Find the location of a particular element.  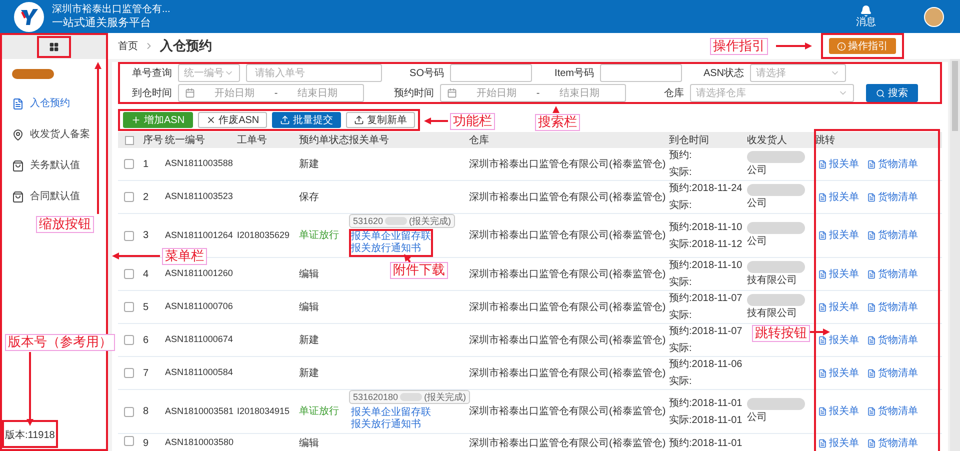

booked-date: 预约:2018-11-10 is located at coordinates (705, 227).